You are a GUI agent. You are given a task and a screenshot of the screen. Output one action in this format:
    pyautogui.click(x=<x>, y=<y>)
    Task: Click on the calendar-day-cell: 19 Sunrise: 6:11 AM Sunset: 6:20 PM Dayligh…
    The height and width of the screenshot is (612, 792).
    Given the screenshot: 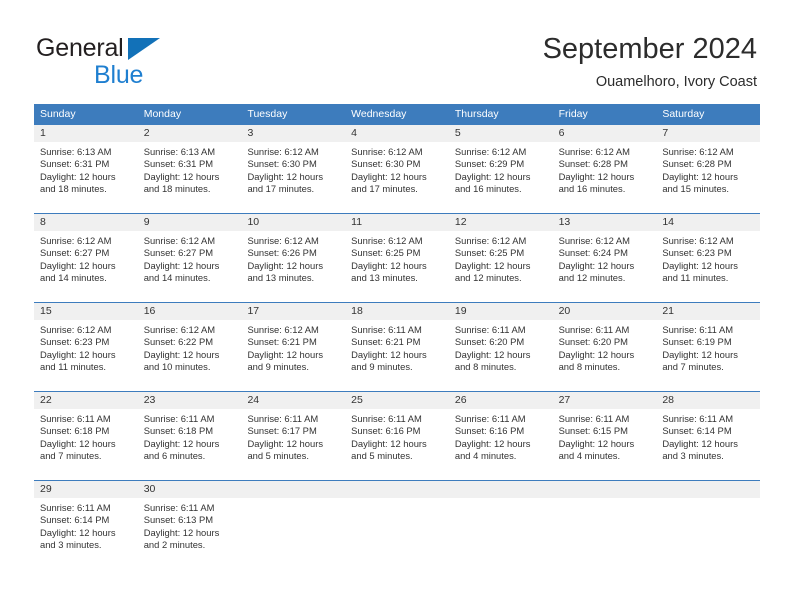 What is the action you would take?
    pyautogui.click(x=500, y=347)
    